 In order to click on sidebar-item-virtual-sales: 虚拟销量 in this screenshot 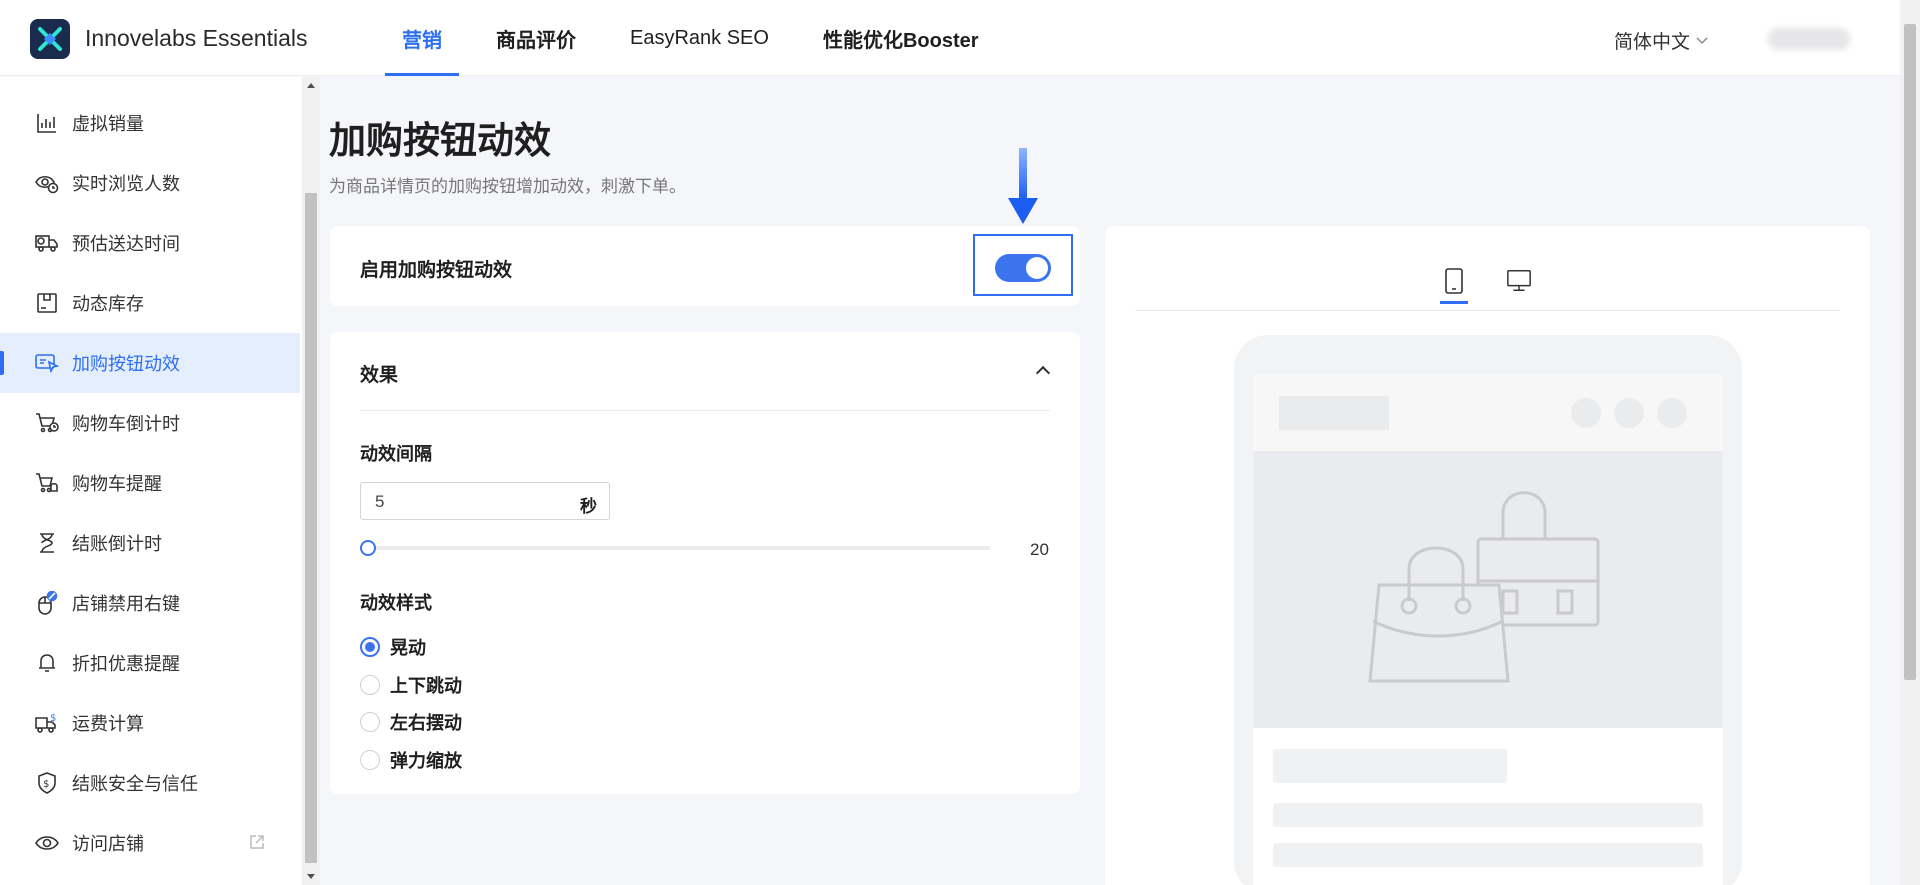, I will do `click(150, 123)`.